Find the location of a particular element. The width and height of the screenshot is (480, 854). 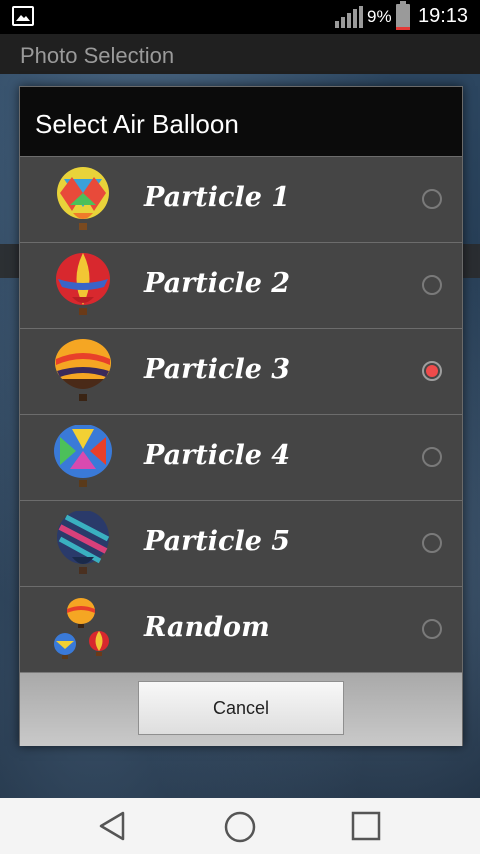

balloon-3-icon is located at coordinates (83, 370).